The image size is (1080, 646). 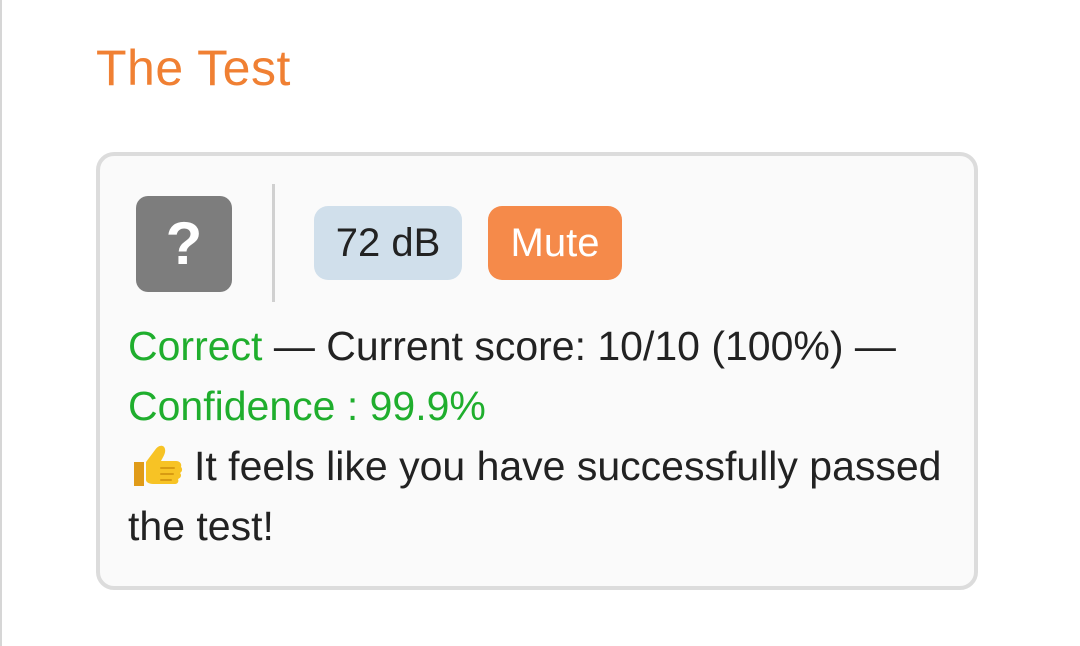 I want to click on help-question-button: ?, so click(x=184, y=244).